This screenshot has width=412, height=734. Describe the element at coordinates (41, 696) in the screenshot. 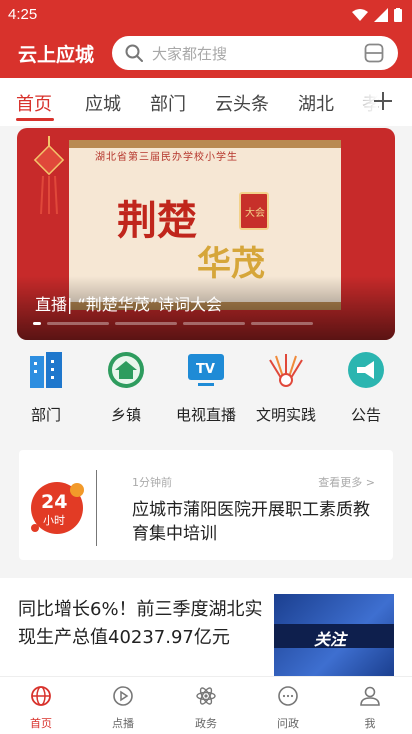

I see `home-globe-icon` at that location.